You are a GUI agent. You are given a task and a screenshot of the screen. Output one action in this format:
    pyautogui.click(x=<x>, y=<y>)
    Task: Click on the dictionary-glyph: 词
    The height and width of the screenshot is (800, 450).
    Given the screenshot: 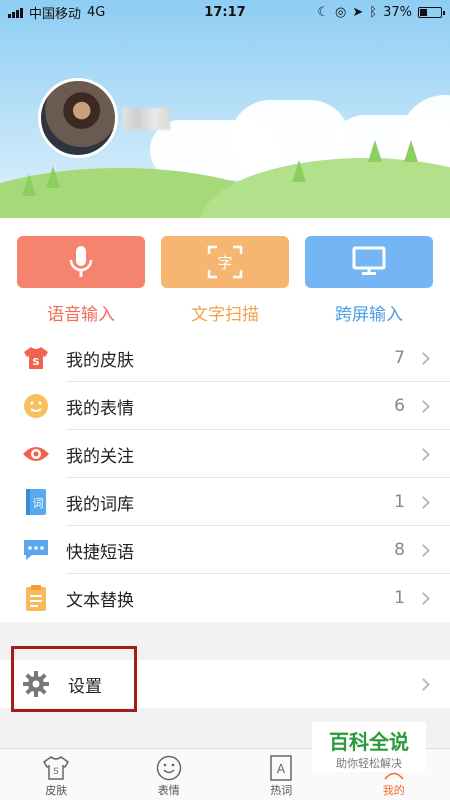 What is the action you would take?
    pyautogui.click(x=38, y=503)
    